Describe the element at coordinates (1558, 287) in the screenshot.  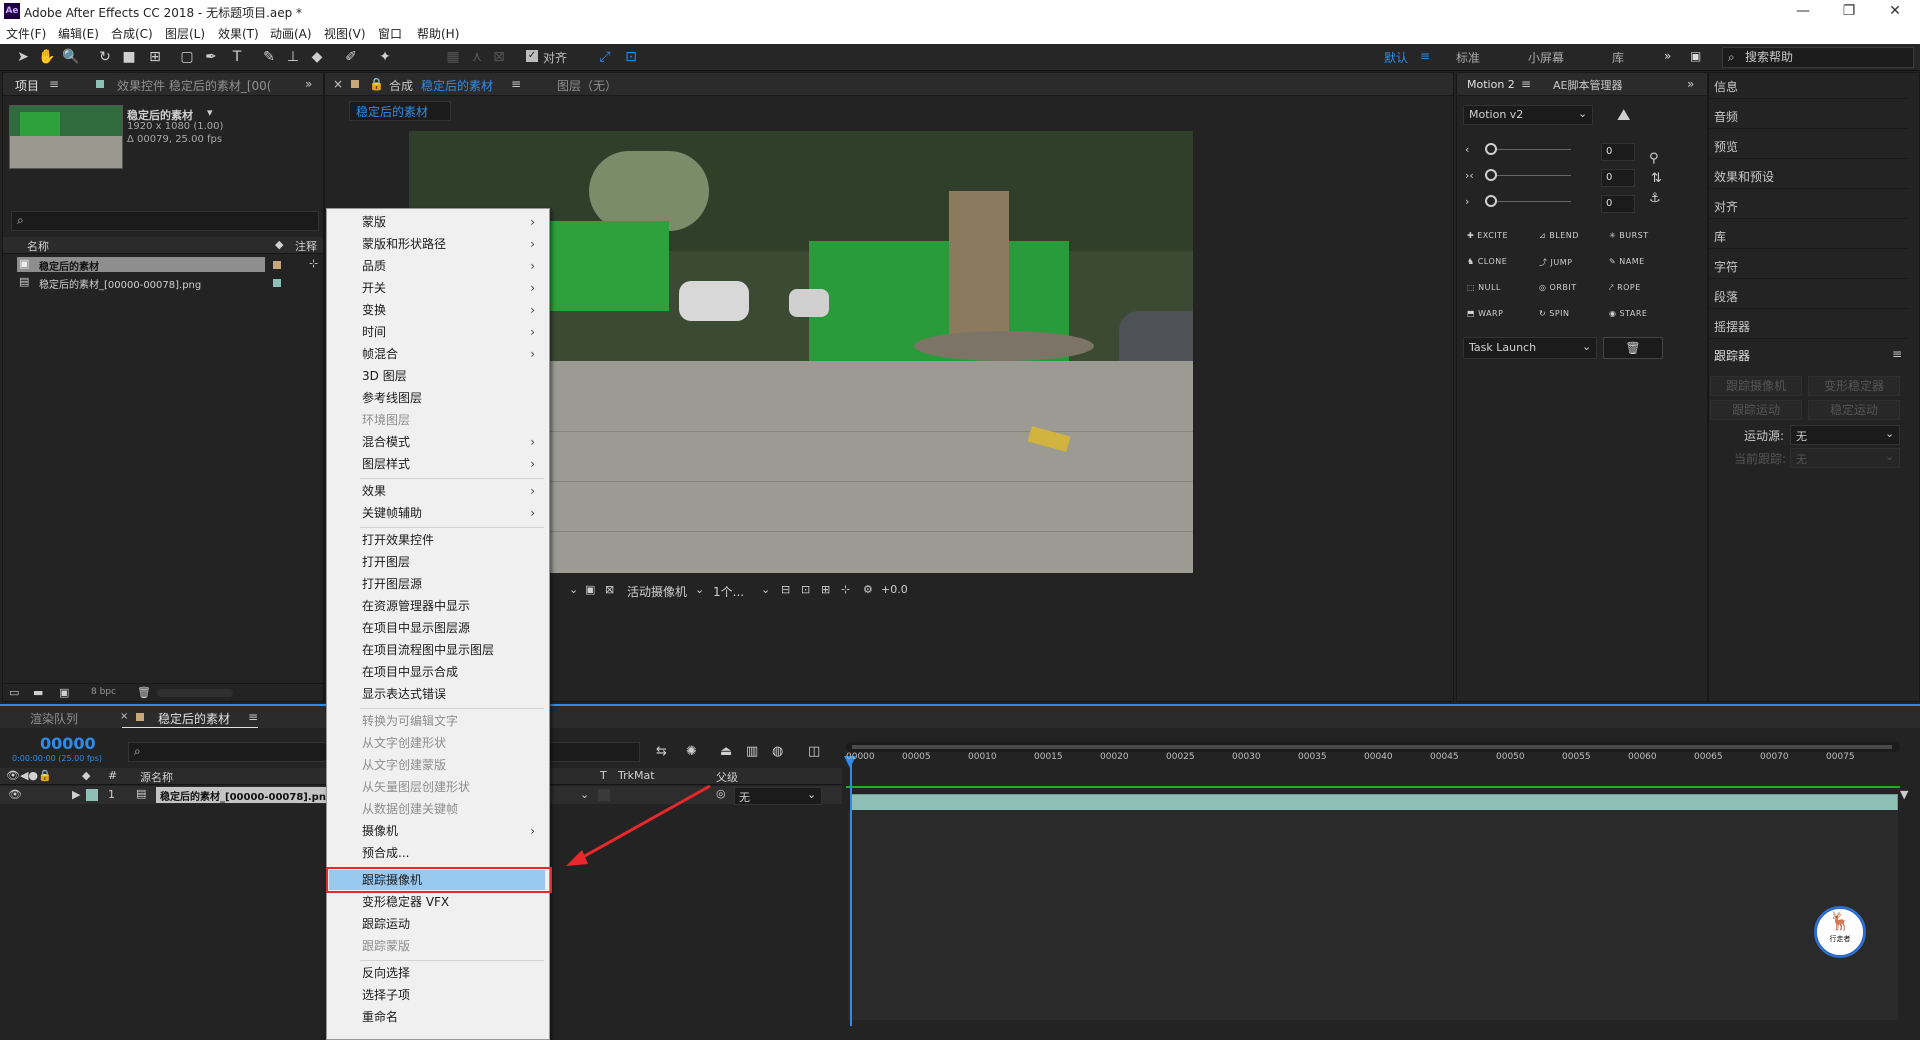
I see `orbit-button: ◎ ORBIT` at that location.